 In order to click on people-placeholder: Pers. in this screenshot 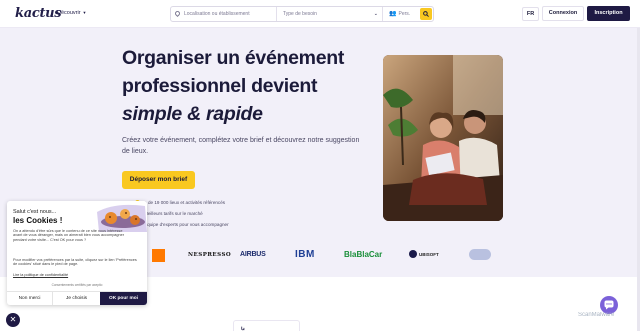, I will do `click(404, 14)`.